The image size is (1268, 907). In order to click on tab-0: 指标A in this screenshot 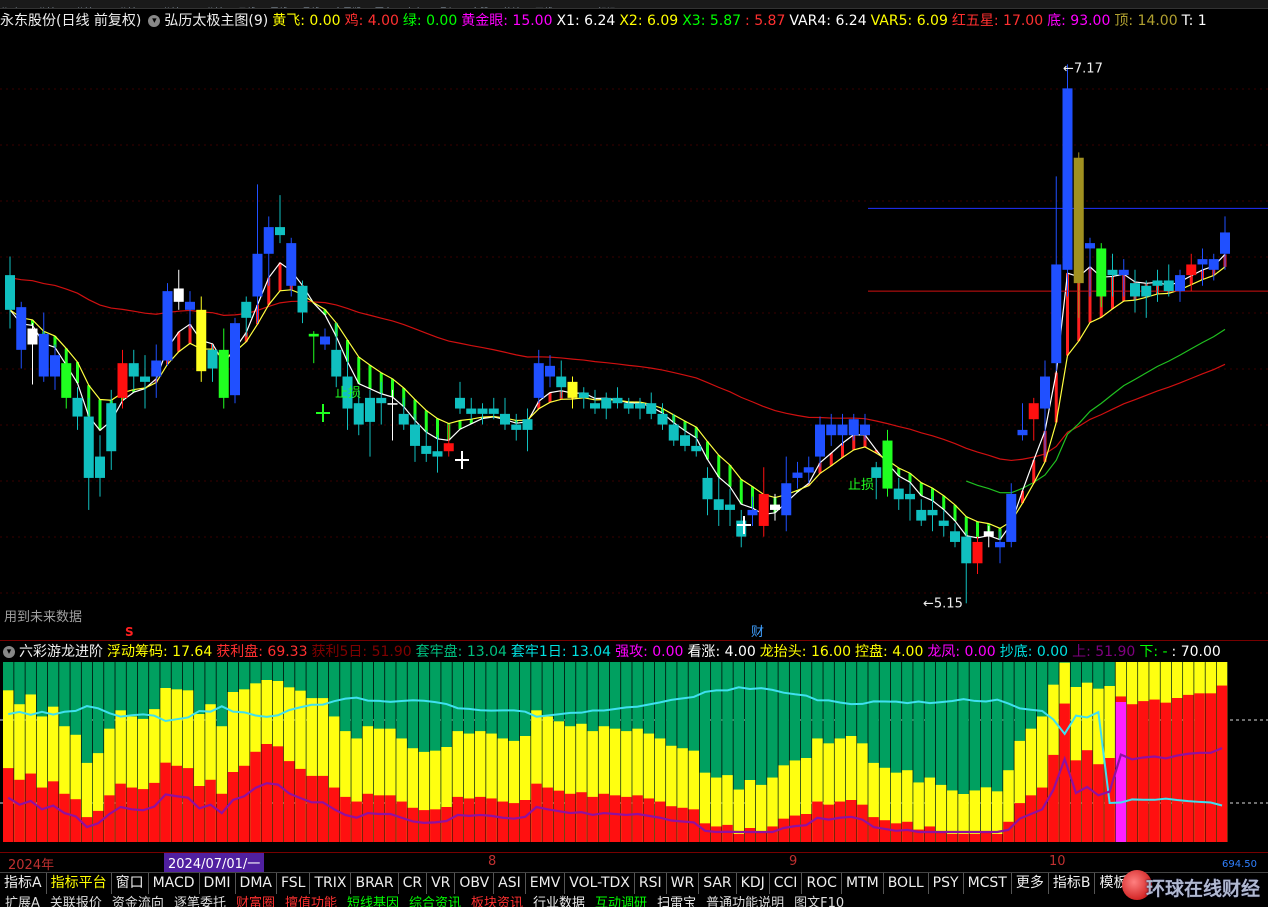, I will do `click(23, 884)`.